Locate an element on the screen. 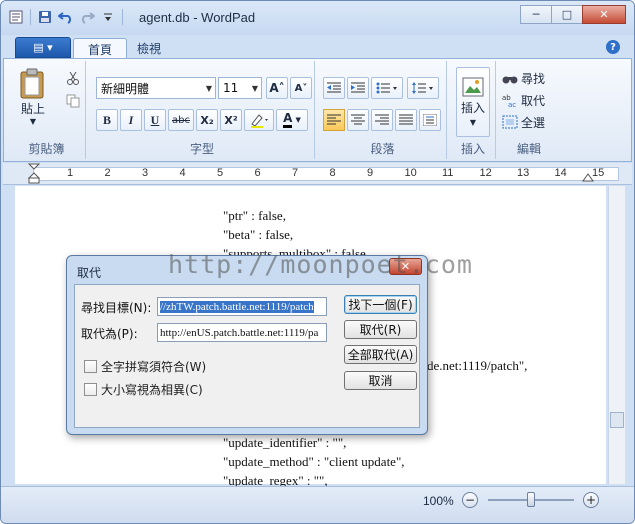 This screenshot has height=524, width=635. italic-button: I is located at coordinates (131, 120).